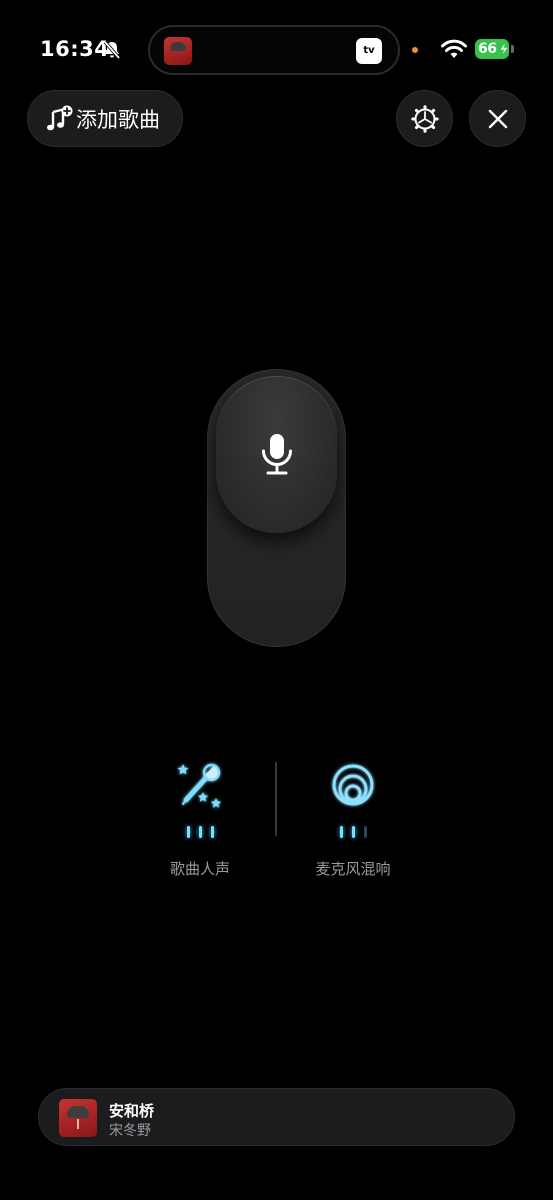 Image resolution: width=553 pixels, height=1200 pixels. What do you see at coordinates (60, 117) in the screenshot?
I see `music-note-plus-icon` at bounding box center [60, 117].